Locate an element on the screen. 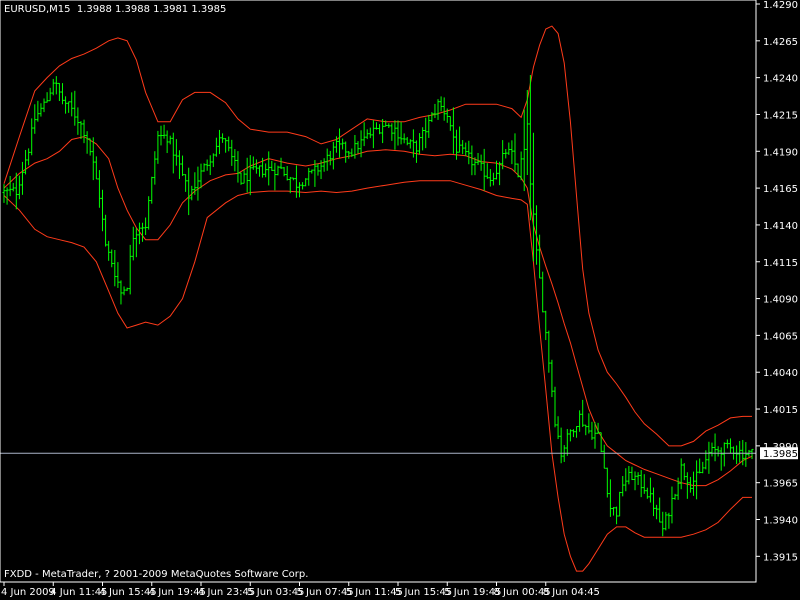 The width and height of the screenshot is (800, 600). y-tick-label: 1.3940 is located at coordinates (780, 521).